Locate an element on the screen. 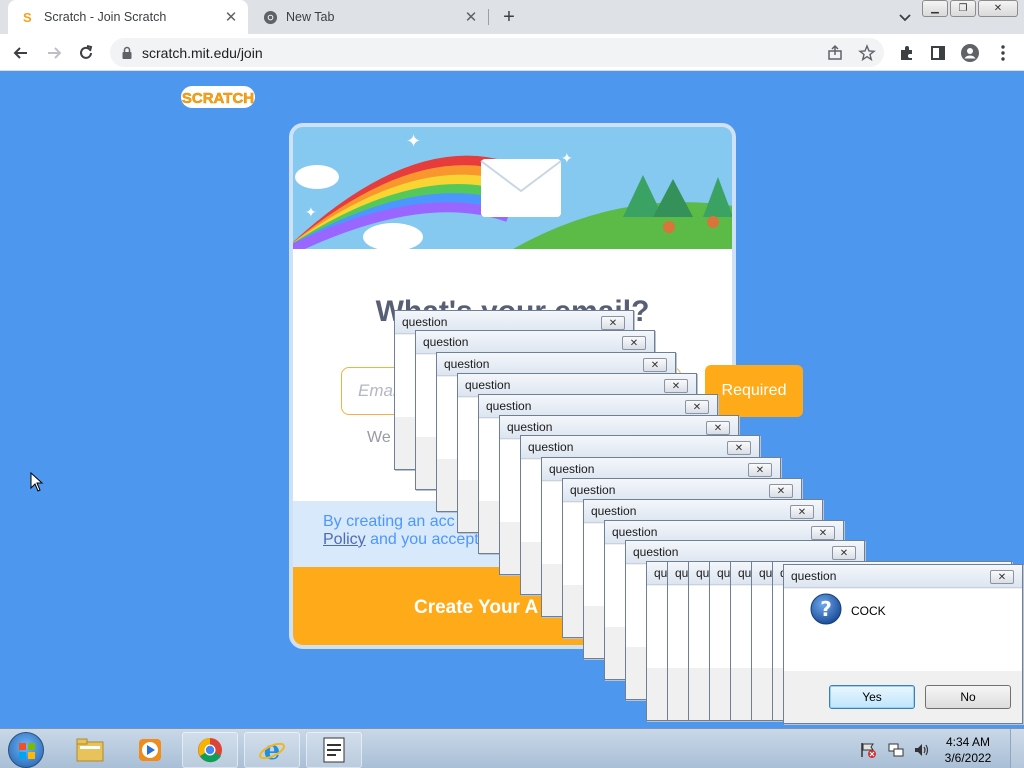 This screenshot has width=1024, height=768. volume-icon is located at coordinates (922, 750).